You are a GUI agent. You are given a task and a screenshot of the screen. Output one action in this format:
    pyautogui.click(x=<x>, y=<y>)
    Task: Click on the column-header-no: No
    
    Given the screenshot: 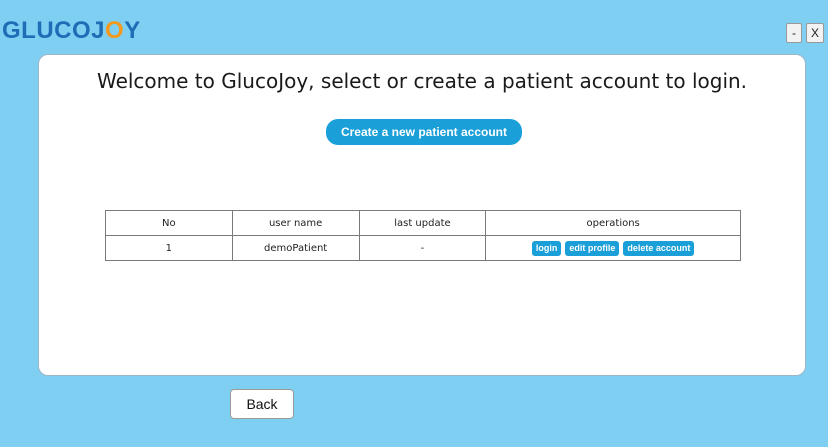 What is the action you would take?
    pyautogui.click(x=169, y=223)
    